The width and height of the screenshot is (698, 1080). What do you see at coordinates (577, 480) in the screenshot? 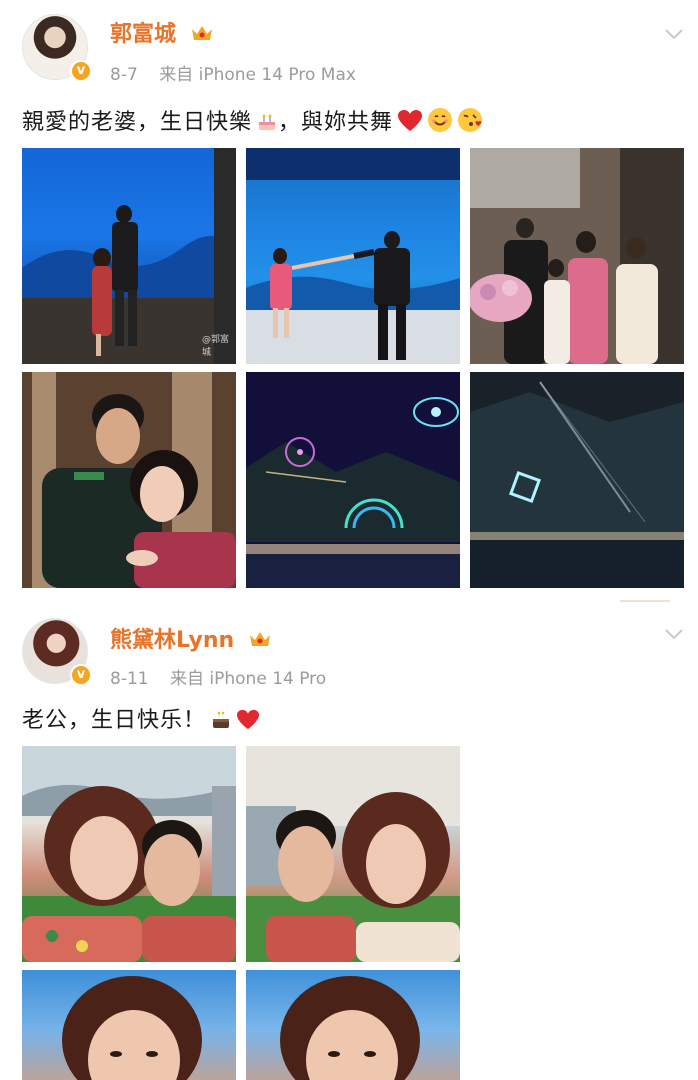
I see `light-show-night-photo` at bounding box center [577, 480].